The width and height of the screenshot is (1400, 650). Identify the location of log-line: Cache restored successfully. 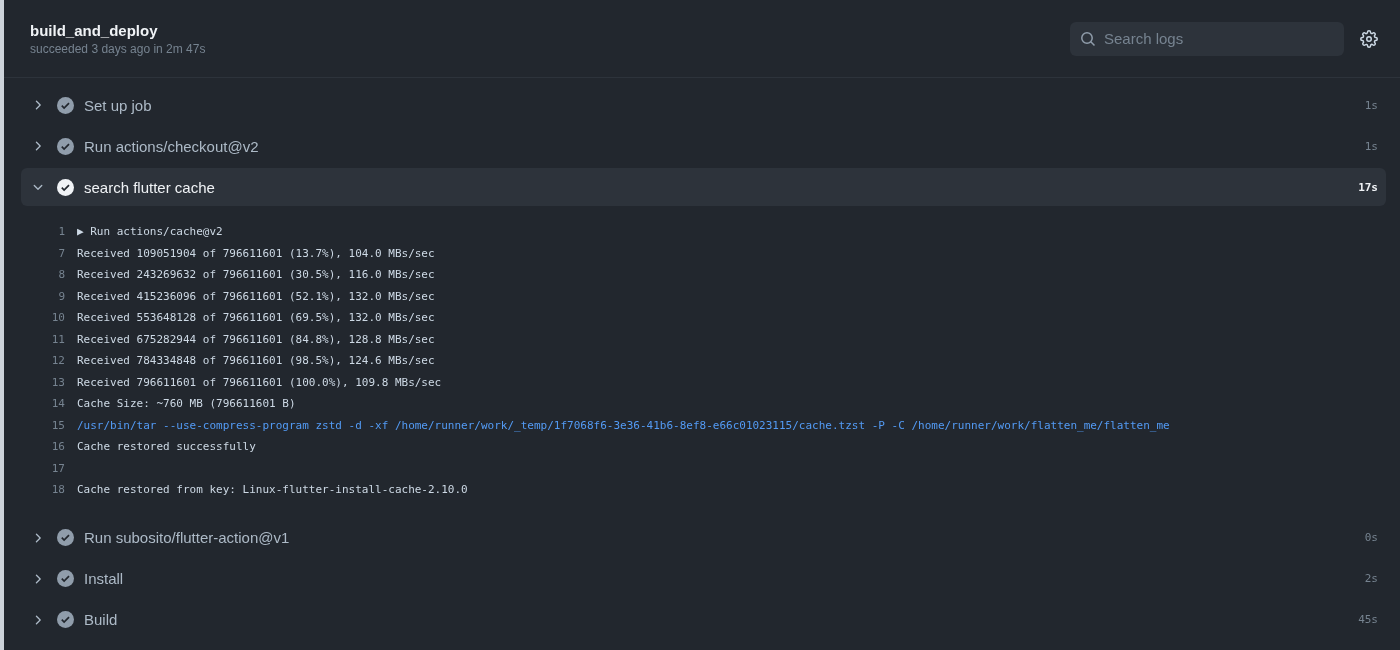
(166, 447).